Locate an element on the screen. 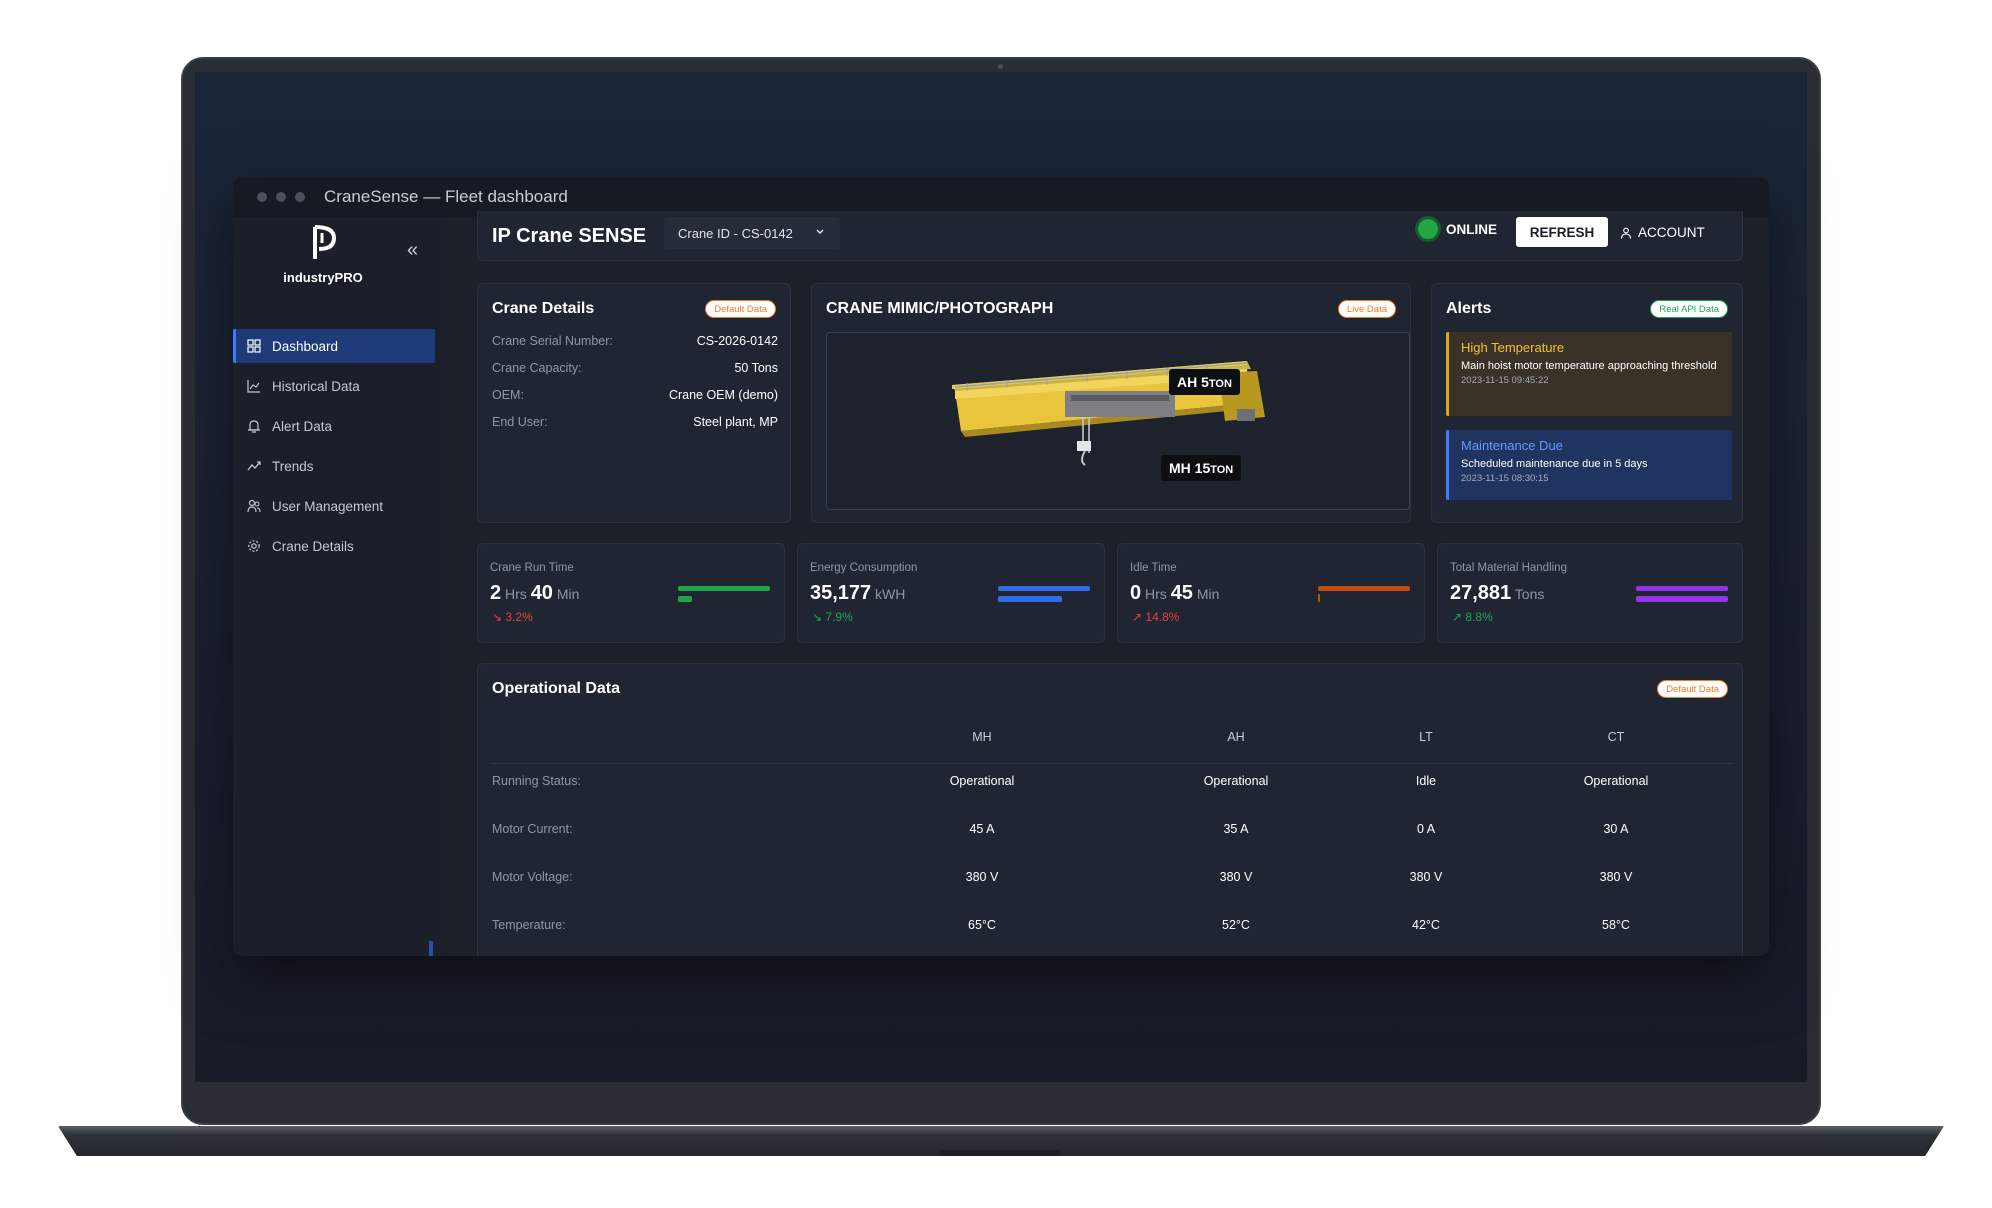  kpi-unit-1: Hrs is located at coordinates (1156, 594).